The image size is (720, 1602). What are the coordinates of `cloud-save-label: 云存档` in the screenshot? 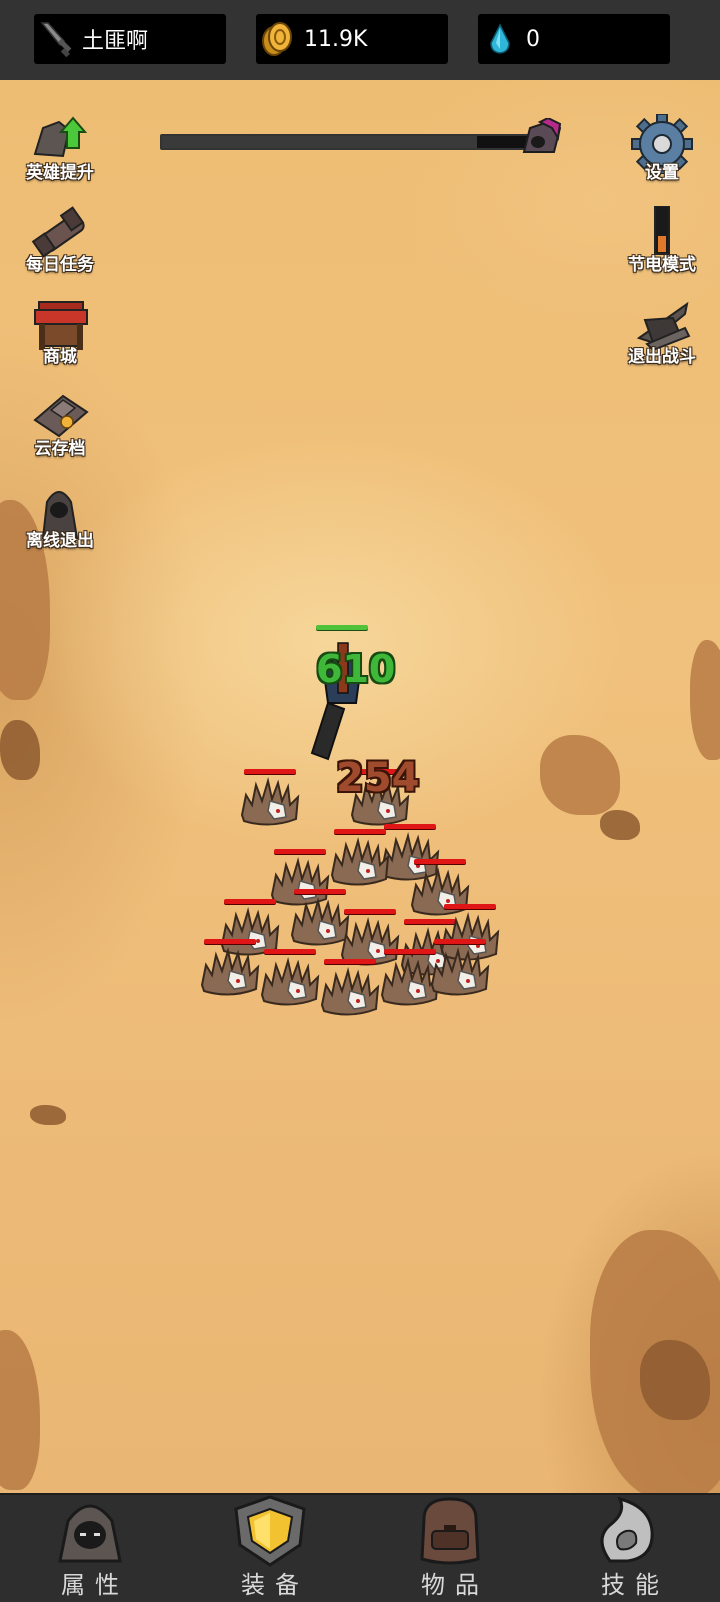 It's located at (60, 448).